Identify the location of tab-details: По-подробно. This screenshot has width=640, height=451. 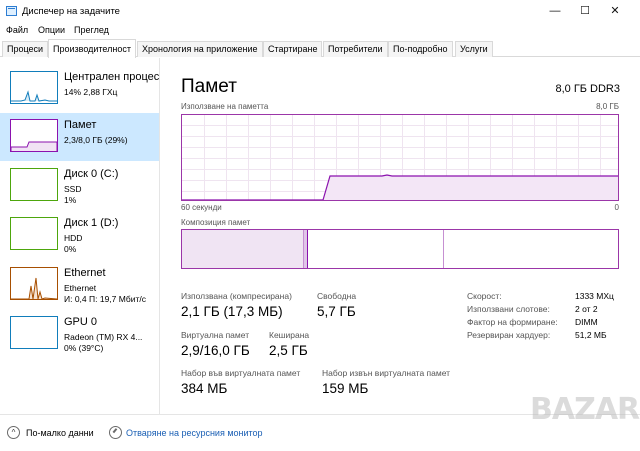
(420, 49).